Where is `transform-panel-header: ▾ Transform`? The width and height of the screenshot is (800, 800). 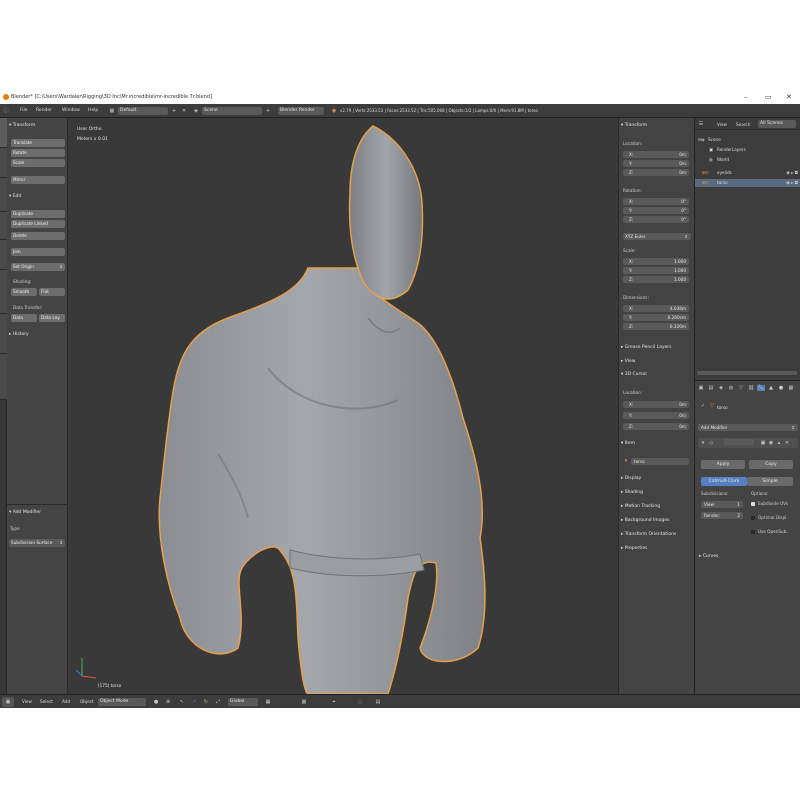
transform-panel-header: ▾ Transform is located at coordinates (22, 126).